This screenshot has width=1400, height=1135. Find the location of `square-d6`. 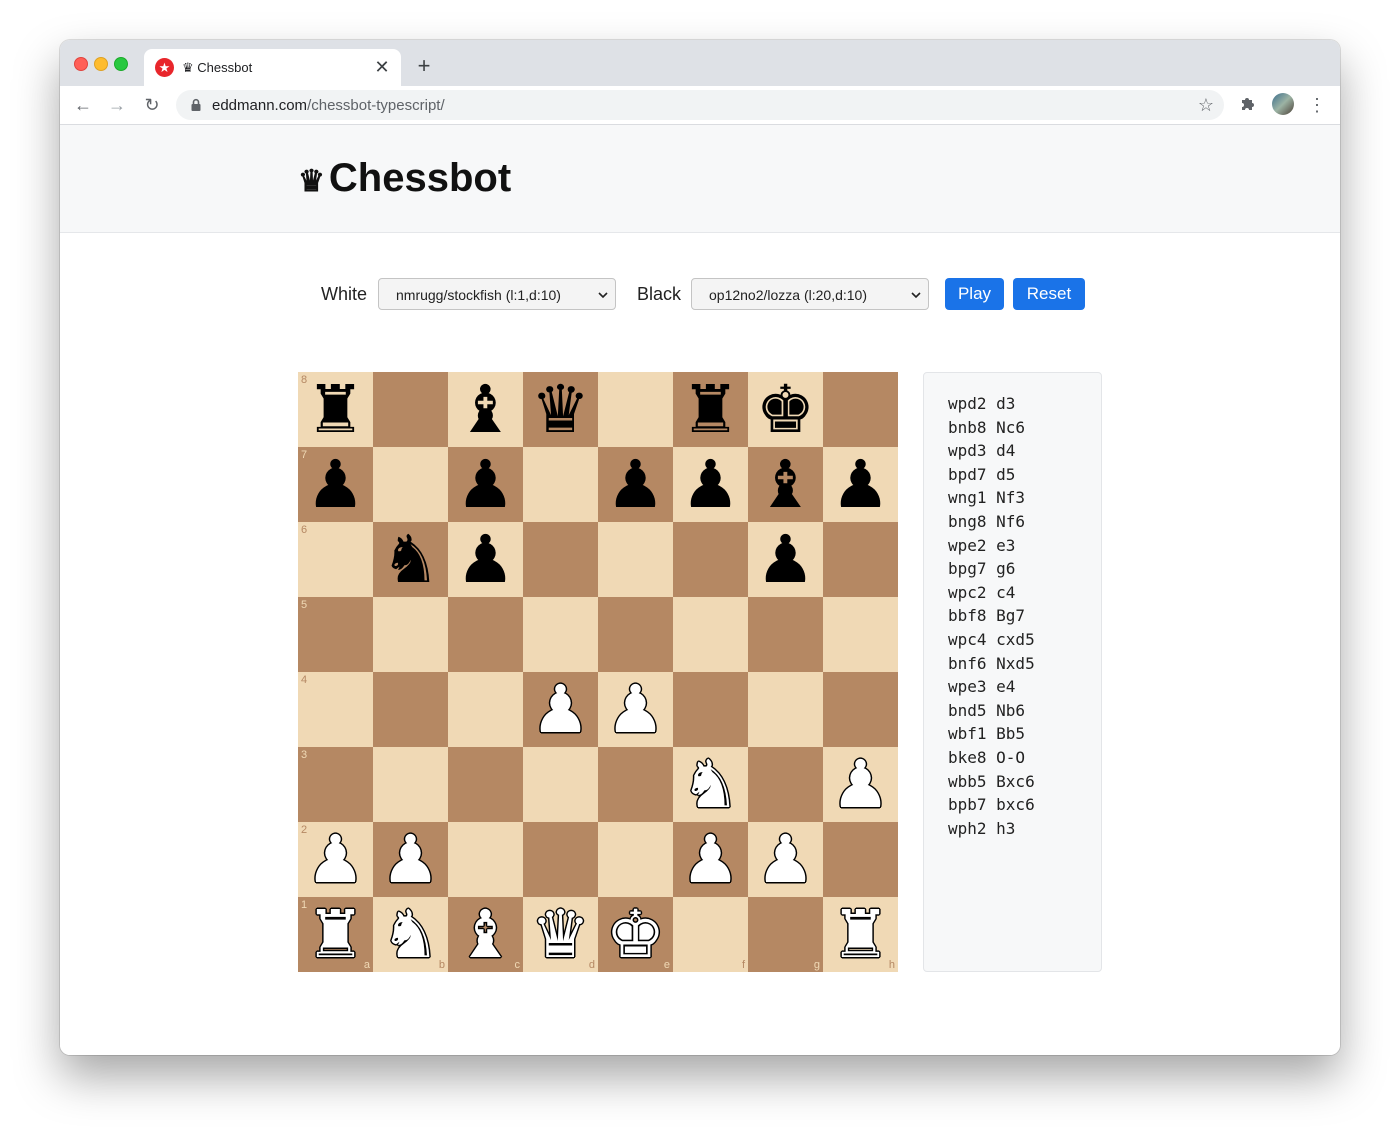

square-d6 is located at coordinates (560, 559).